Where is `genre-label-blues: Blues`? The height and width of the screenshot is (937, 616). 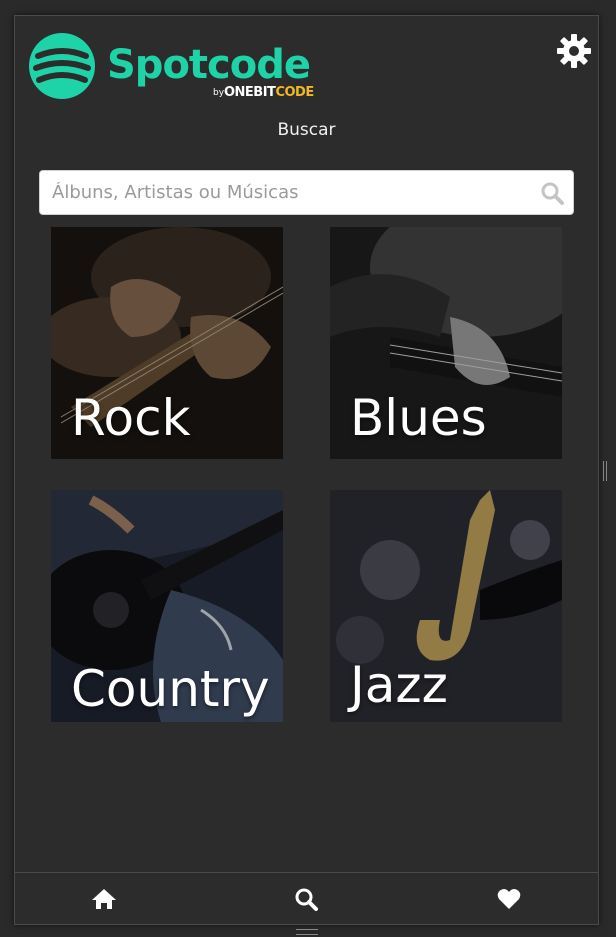
genre-label-blues: Blues is located at coordinates (418, 418).